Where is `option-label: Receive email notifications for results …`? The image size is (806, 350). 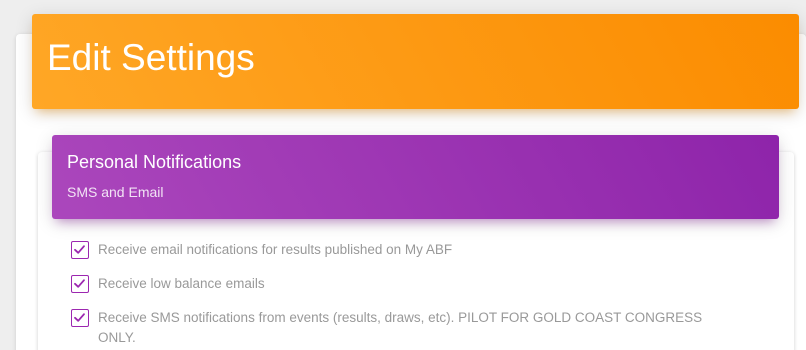
option-label: Receive email notifications for results … is located at coordinates (275, 249).